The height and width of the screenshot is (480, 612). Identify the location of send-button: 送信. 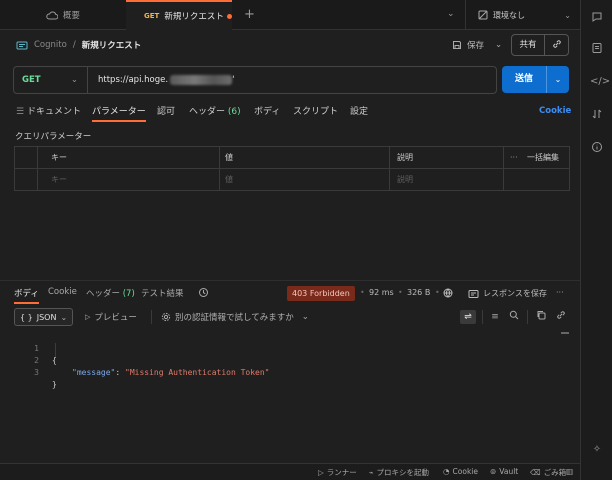
(524, 79).